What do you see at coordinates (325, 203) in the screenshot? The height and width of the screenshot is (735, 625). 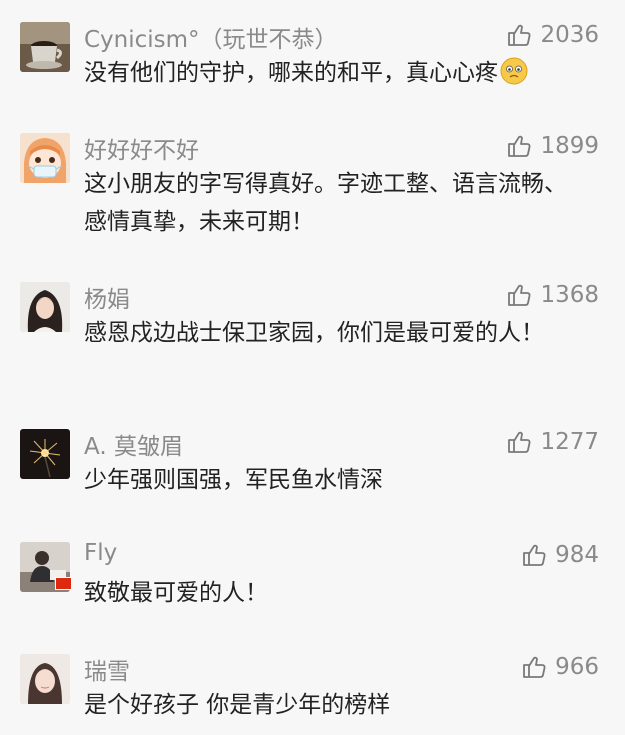 I see `comment-text: 这小朋友的字写得真好。字迹工整、语言流畅、感情真挚，未来可期！` at bounding box center [325, 203].